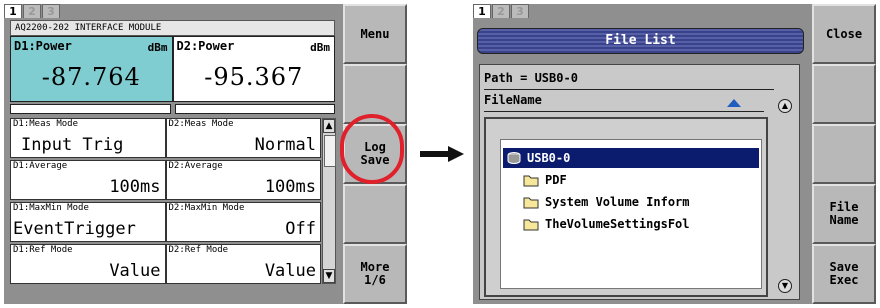 Image resolution: width=880 pixels, height=308 pixels. Describe the element at coordinates (330, 151) in the screenshot. I see `scrollbar-thumb` at that location.